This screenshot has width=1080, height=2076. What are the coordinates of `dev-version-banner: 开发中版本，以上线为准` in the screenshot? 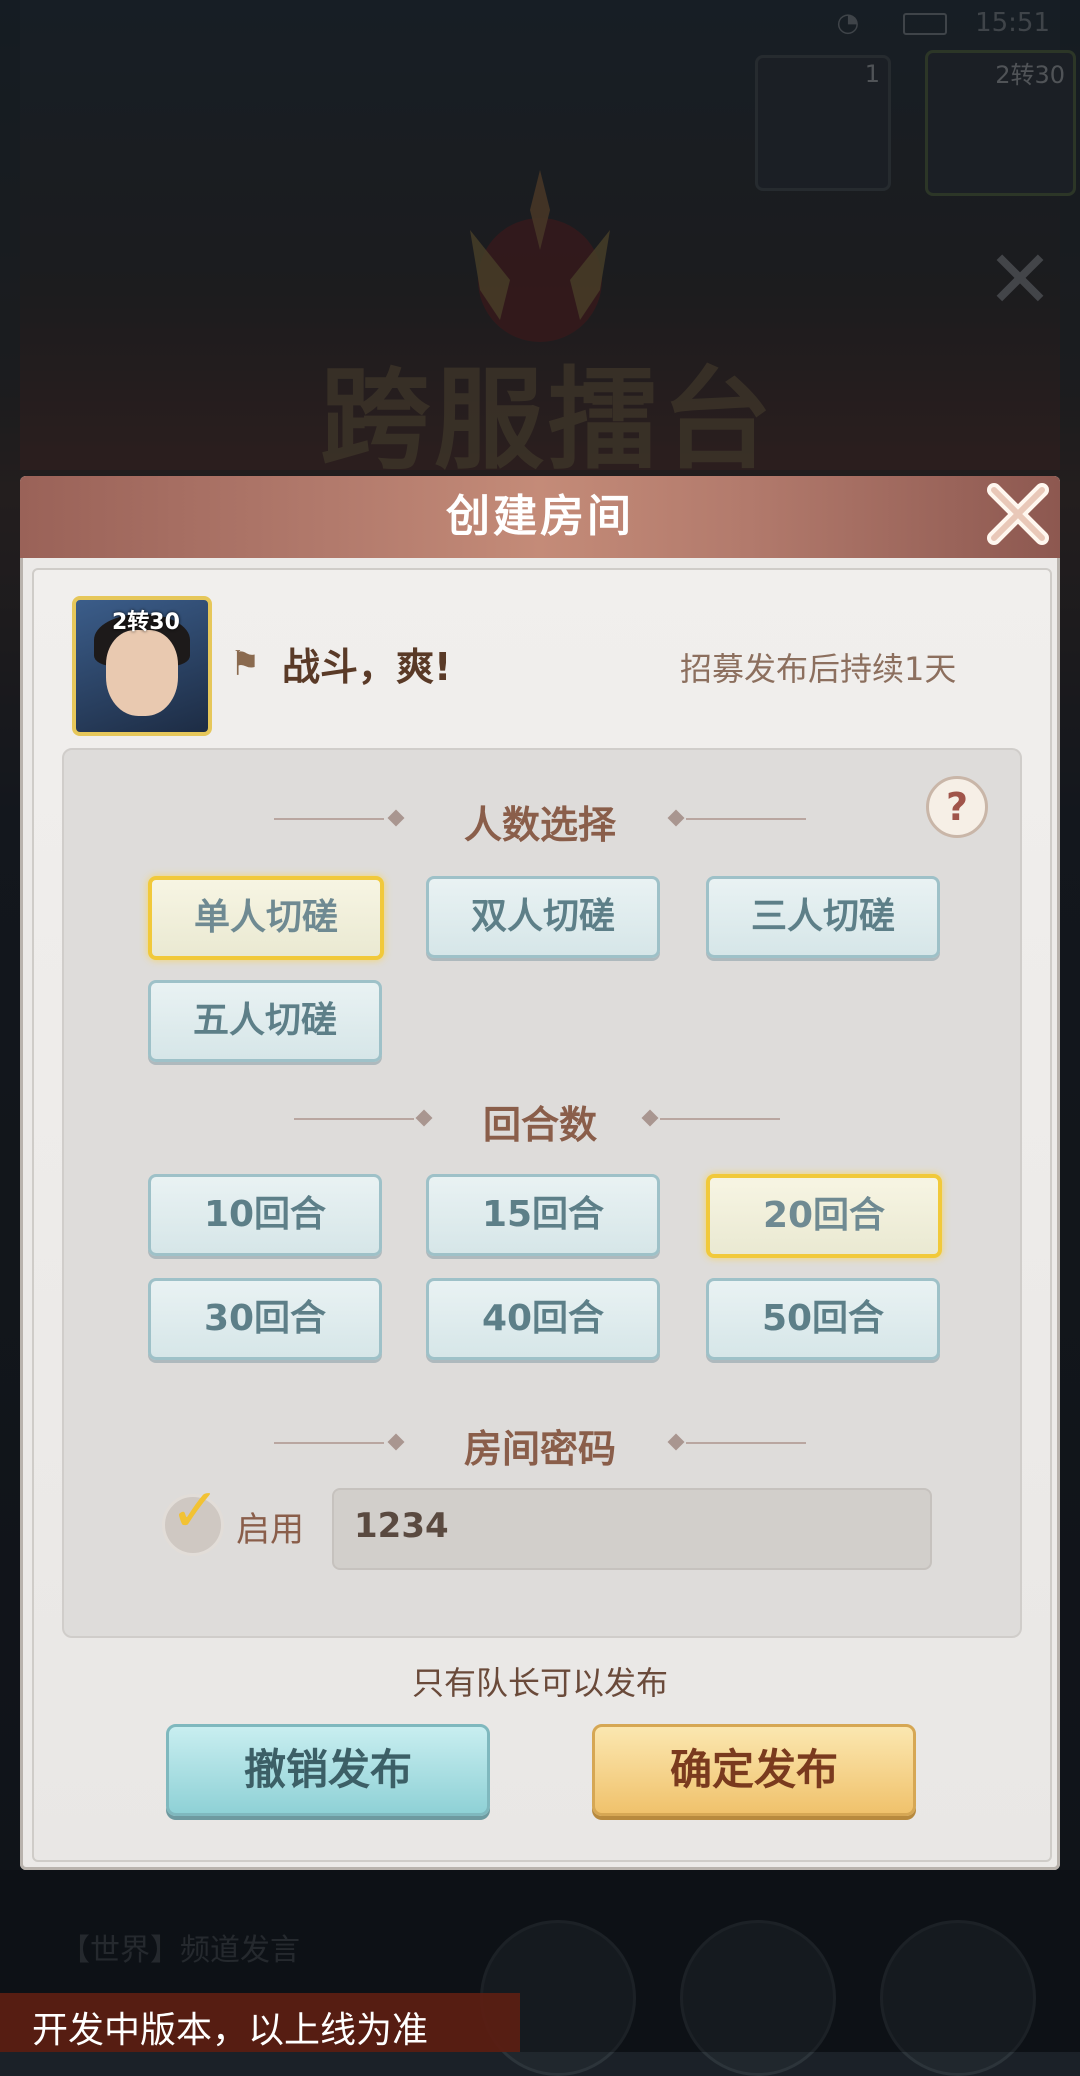 It's located at (260, 2022).